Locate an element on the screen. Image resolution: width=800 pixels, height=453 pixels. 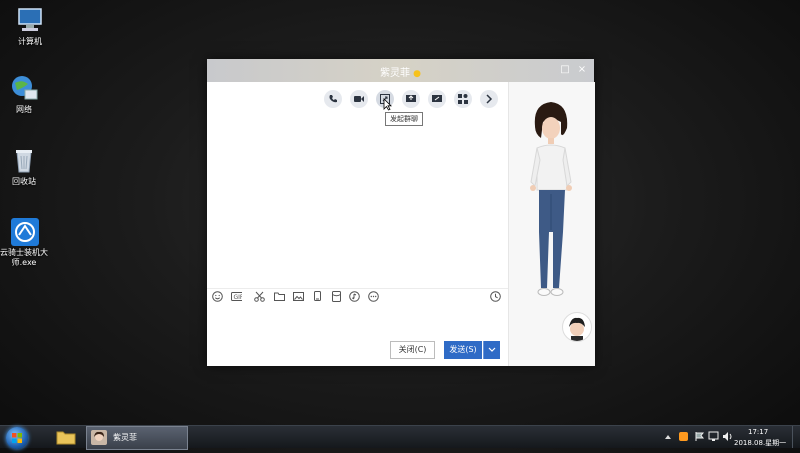
svg-text: GIF is located at coordinates (238, 297).